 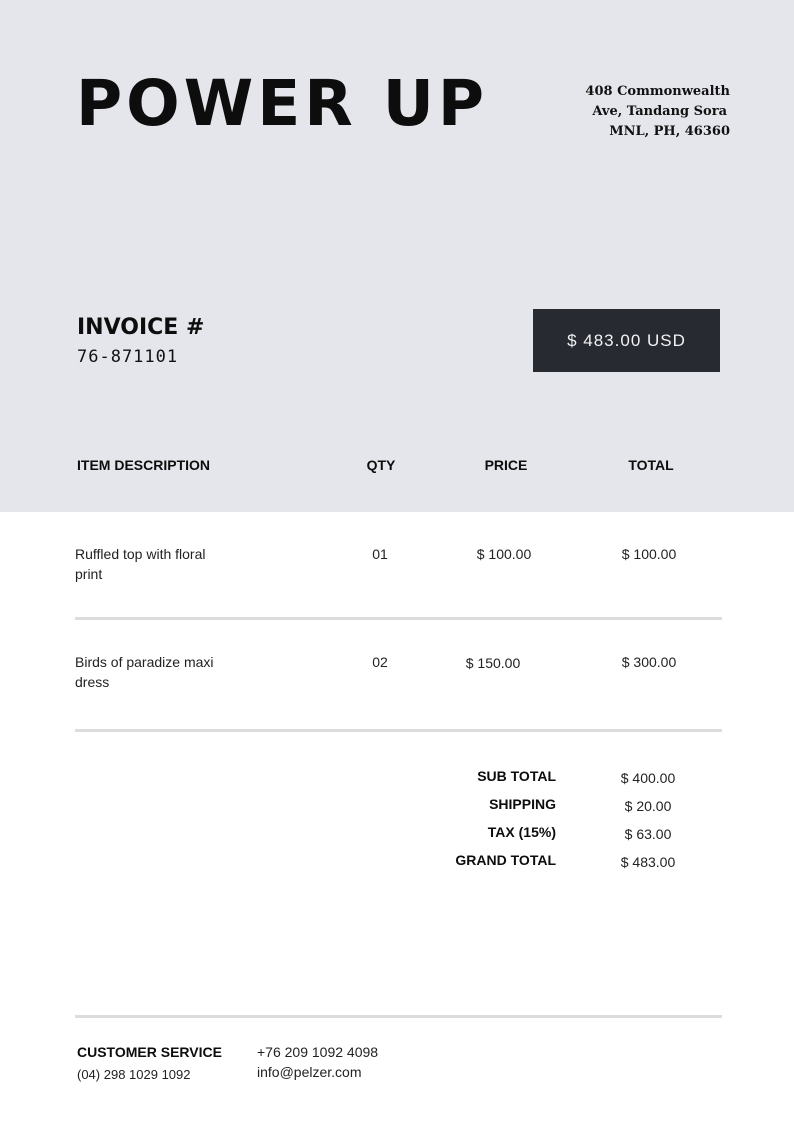 I want to click on address-line-3: MNL, PH, 46360, so click(x=669, y=131).